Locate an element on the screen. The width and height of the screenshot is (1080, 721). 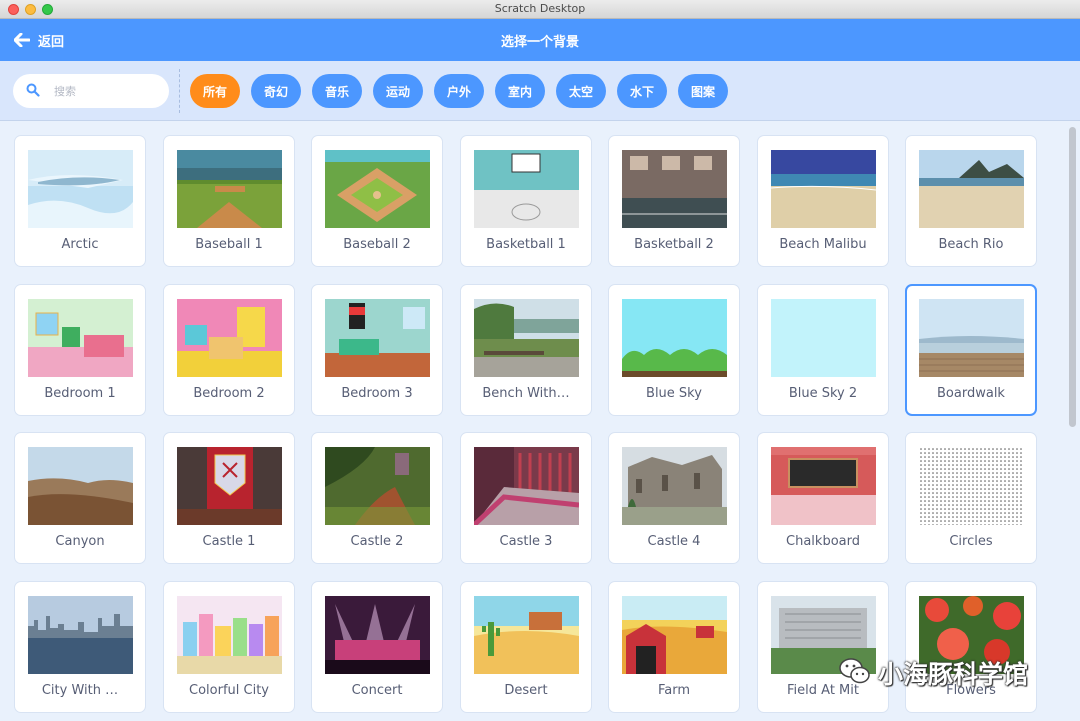
backdrop-card: Bedroom 3 is located at coordinates (377, 350).